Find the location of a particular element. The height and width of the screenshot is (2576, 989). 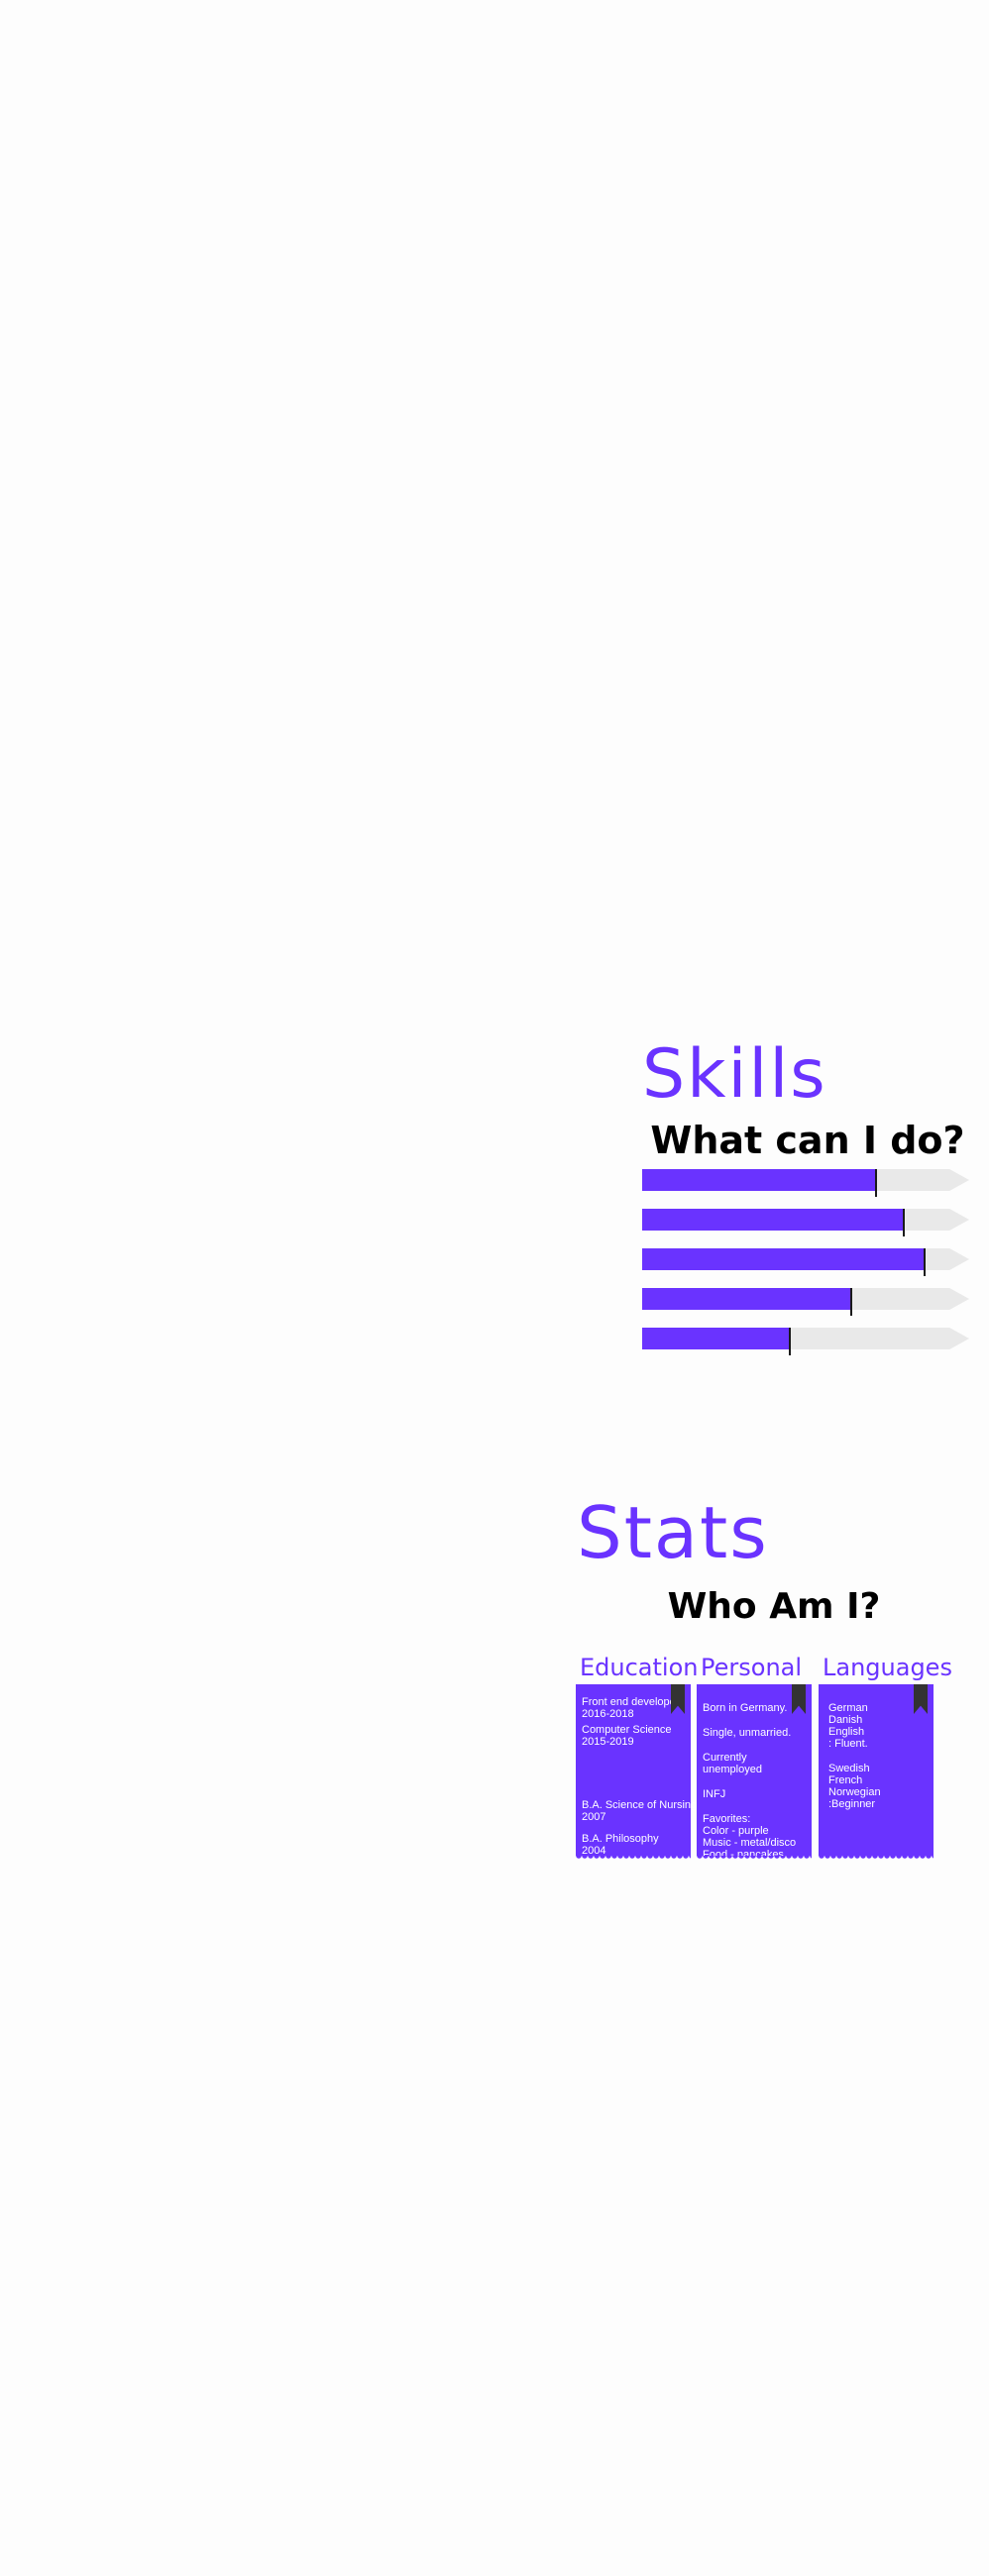

stats-title: Stats is located at coordinates (673, 1532).